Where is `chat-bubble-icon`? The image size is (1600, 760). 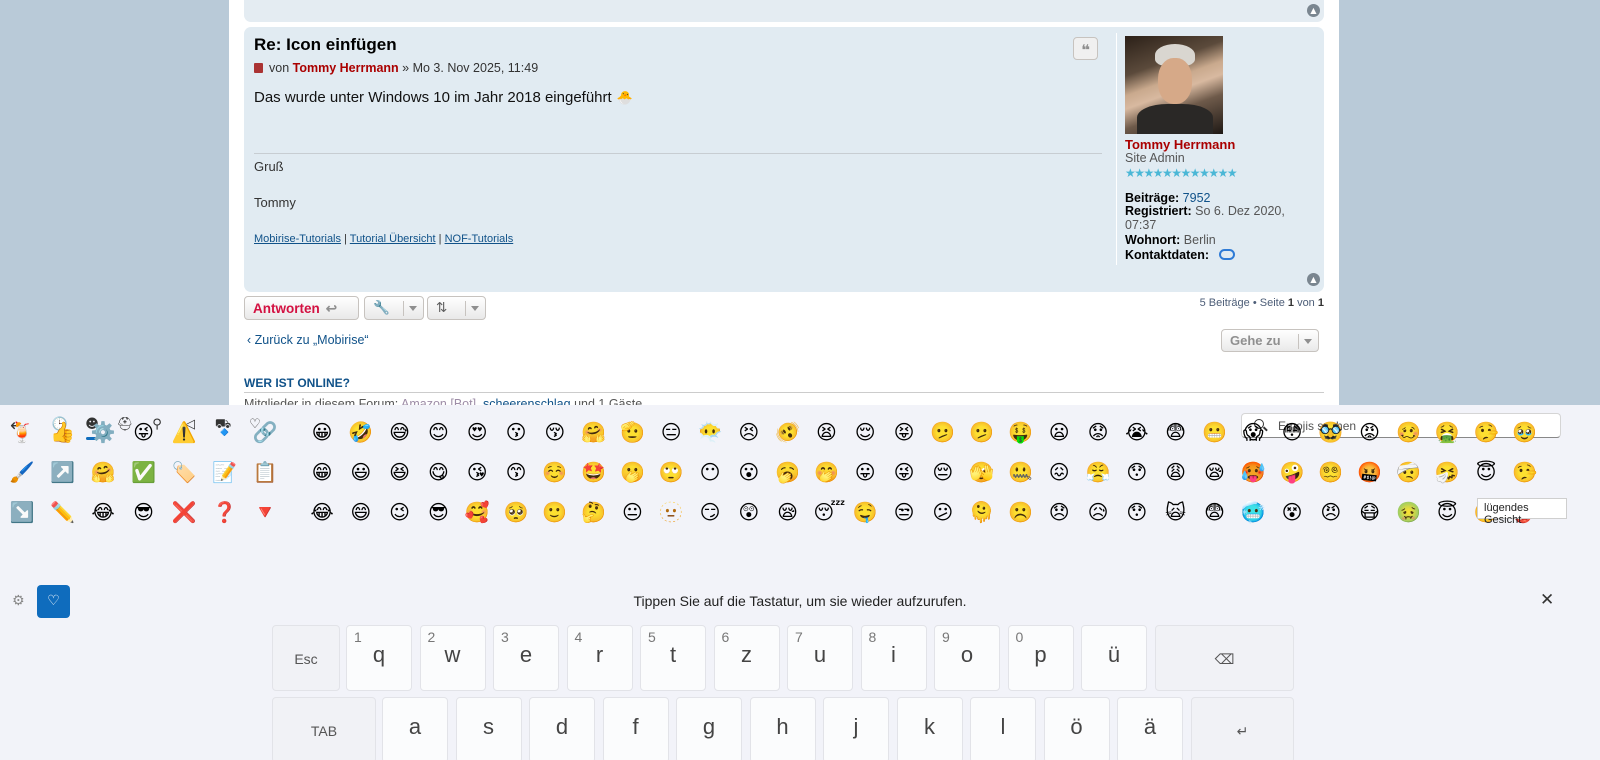
chat-bubble-icon is located at coordinates (1226, 254).